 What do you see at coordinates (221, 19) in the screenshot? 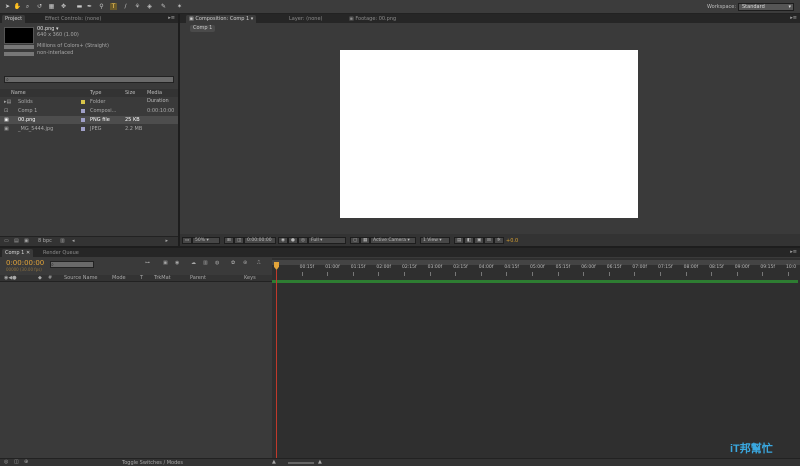
I see `tab-composition: ▣ Composition: Comp 1 ▾` at bounding box center [221, 19].